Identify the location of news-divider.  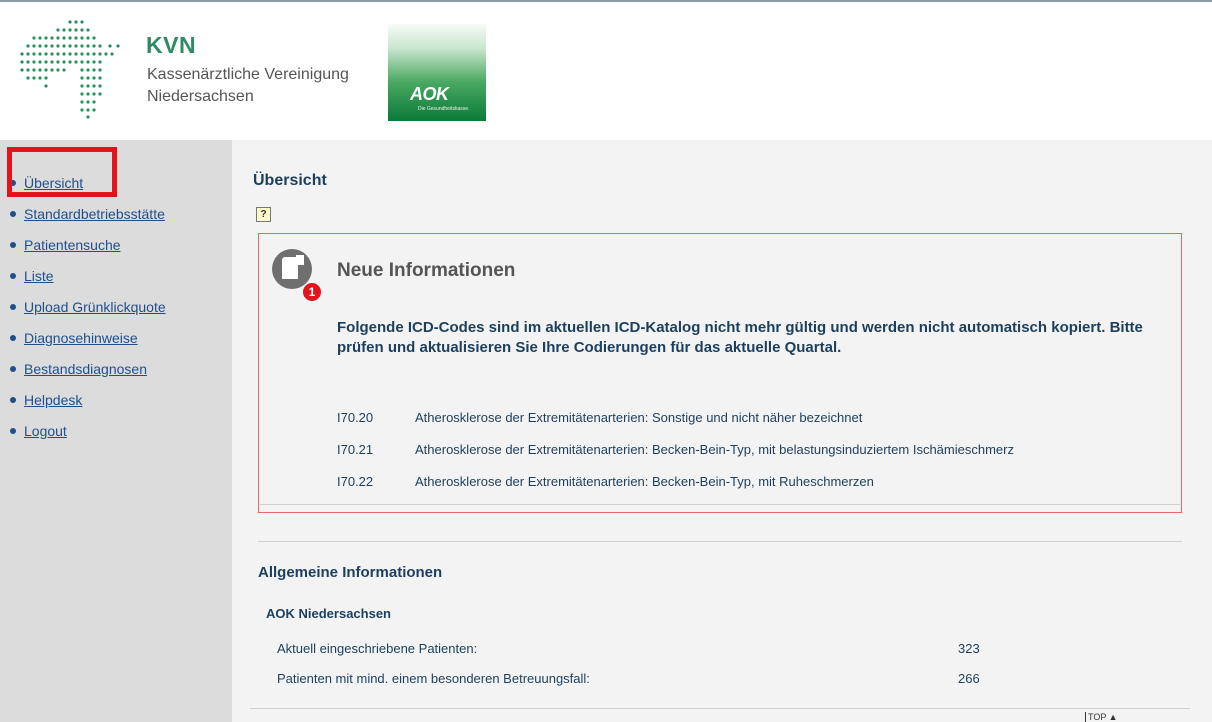
(720, 504).